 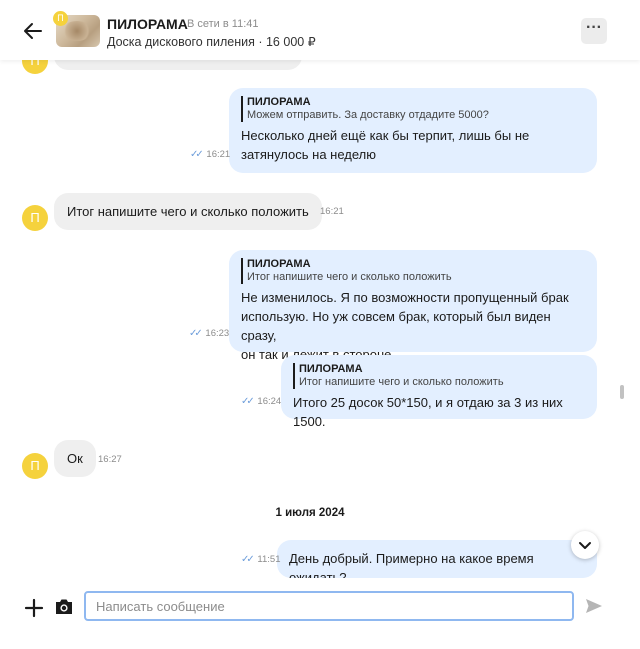 I want to click on message-input, so click(x=329, y=606).